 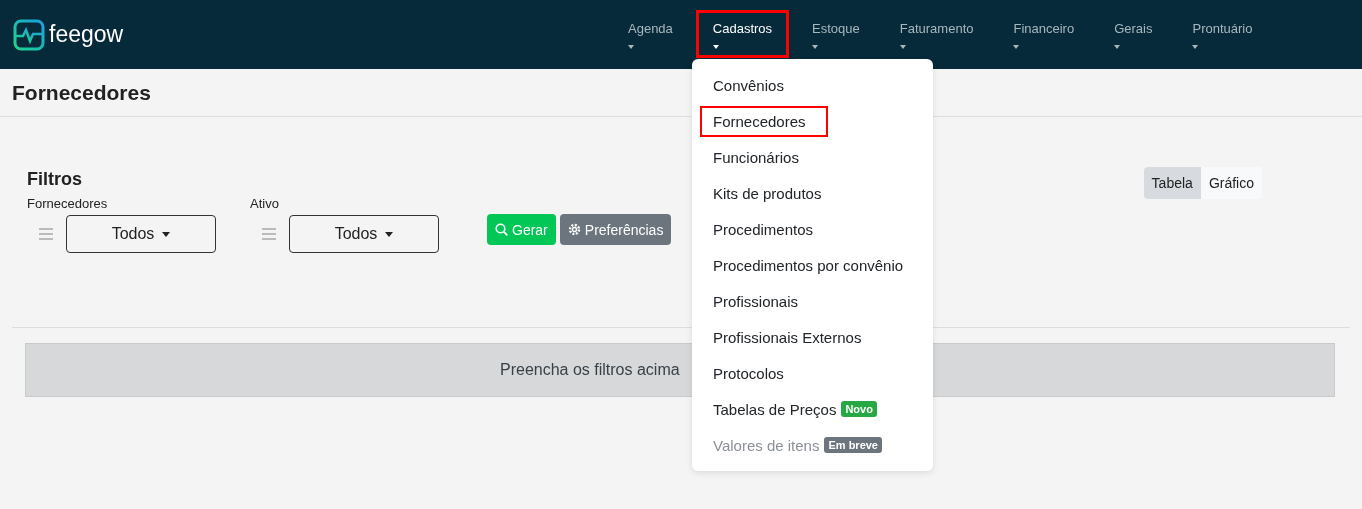 I want to click on nav-menu-item: Faturamento, so click(x=936, y=34).